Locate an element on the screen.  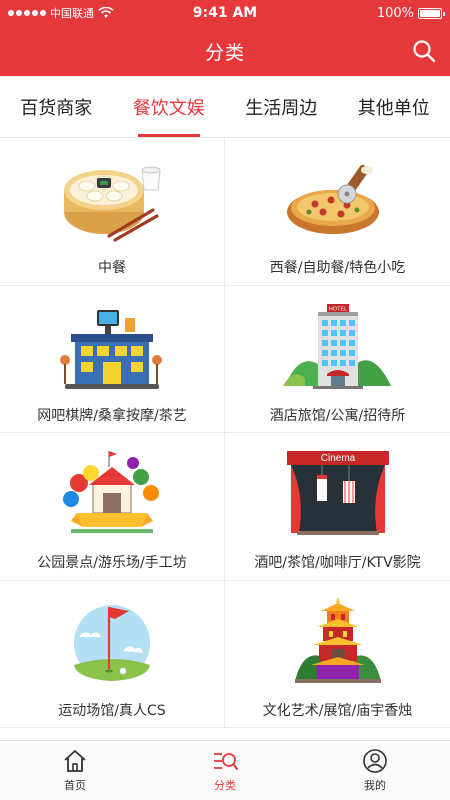
category-label: 文化艺术/展馆/庙宇香烛 is located at coordinates (337, 710).